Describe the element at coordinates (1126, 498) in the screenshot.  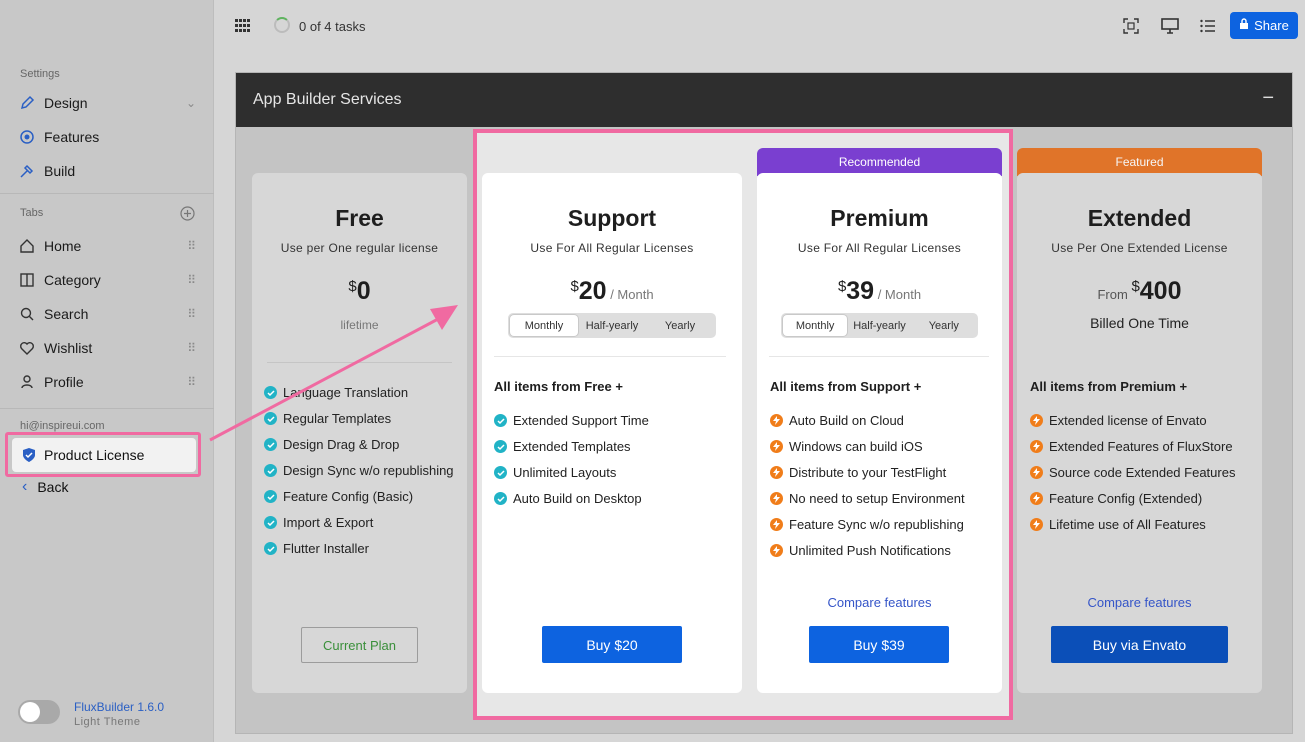
I see `feature-label: Feature Config (Extended)` at that location.